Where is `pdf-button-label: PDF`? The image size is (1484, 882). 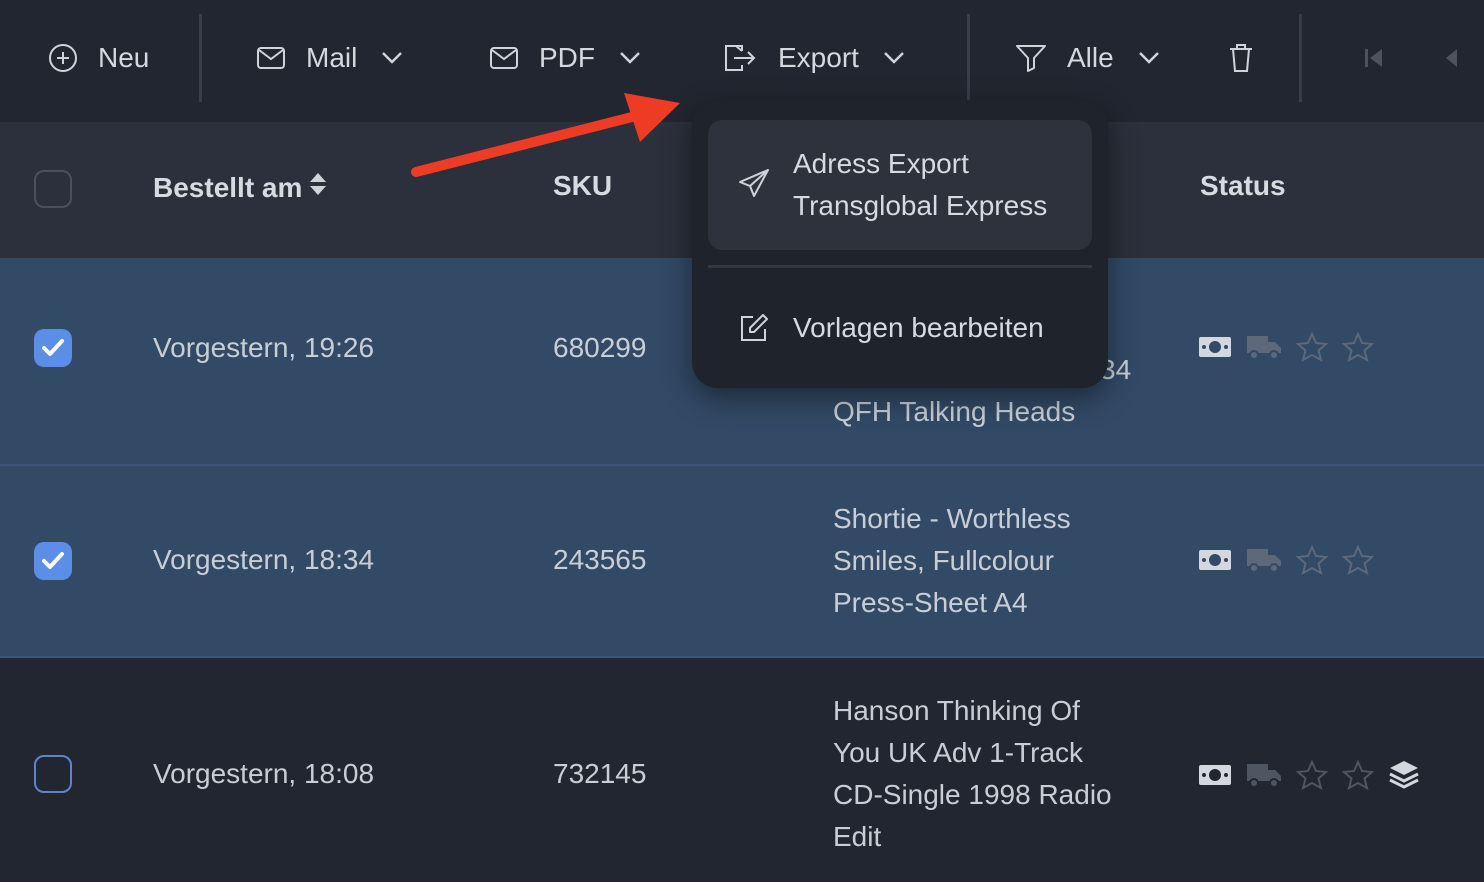 pdf-button-label: PDF is located at coordinates (567, 57).